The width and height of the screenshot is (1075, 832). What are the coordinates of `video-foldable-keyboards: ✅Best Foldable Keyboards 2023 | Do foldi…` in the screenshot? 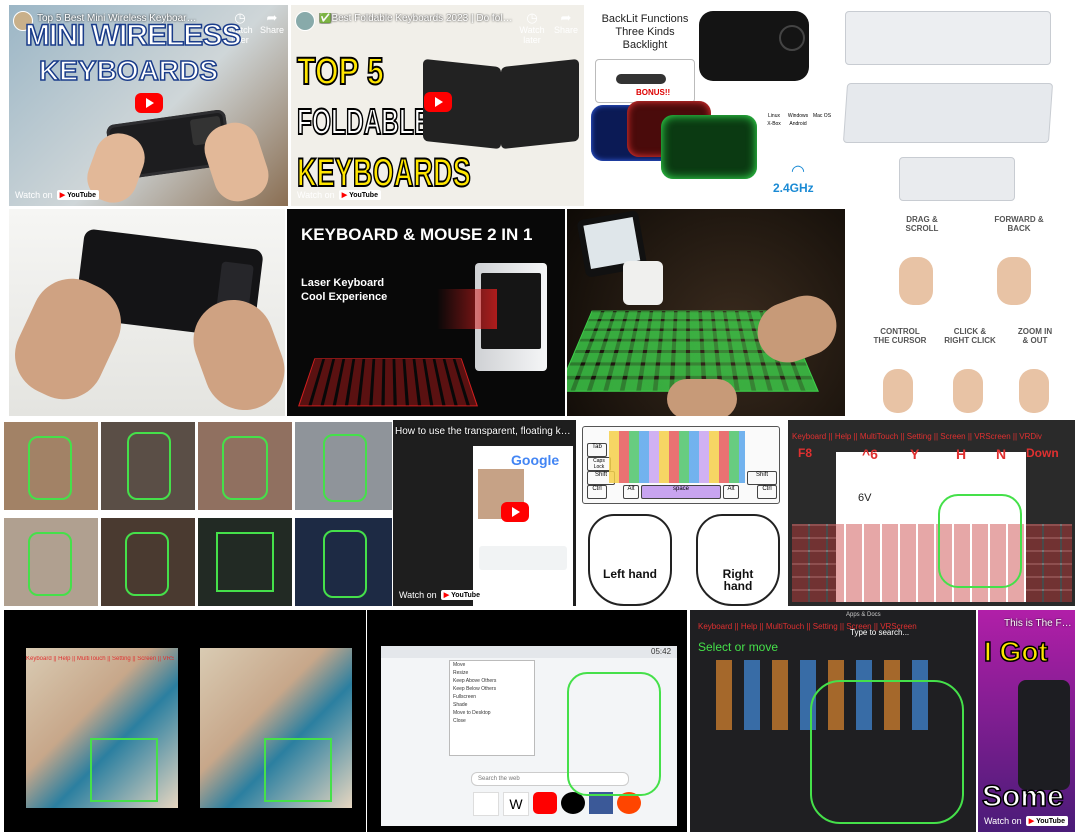 It's located at (437, 105).